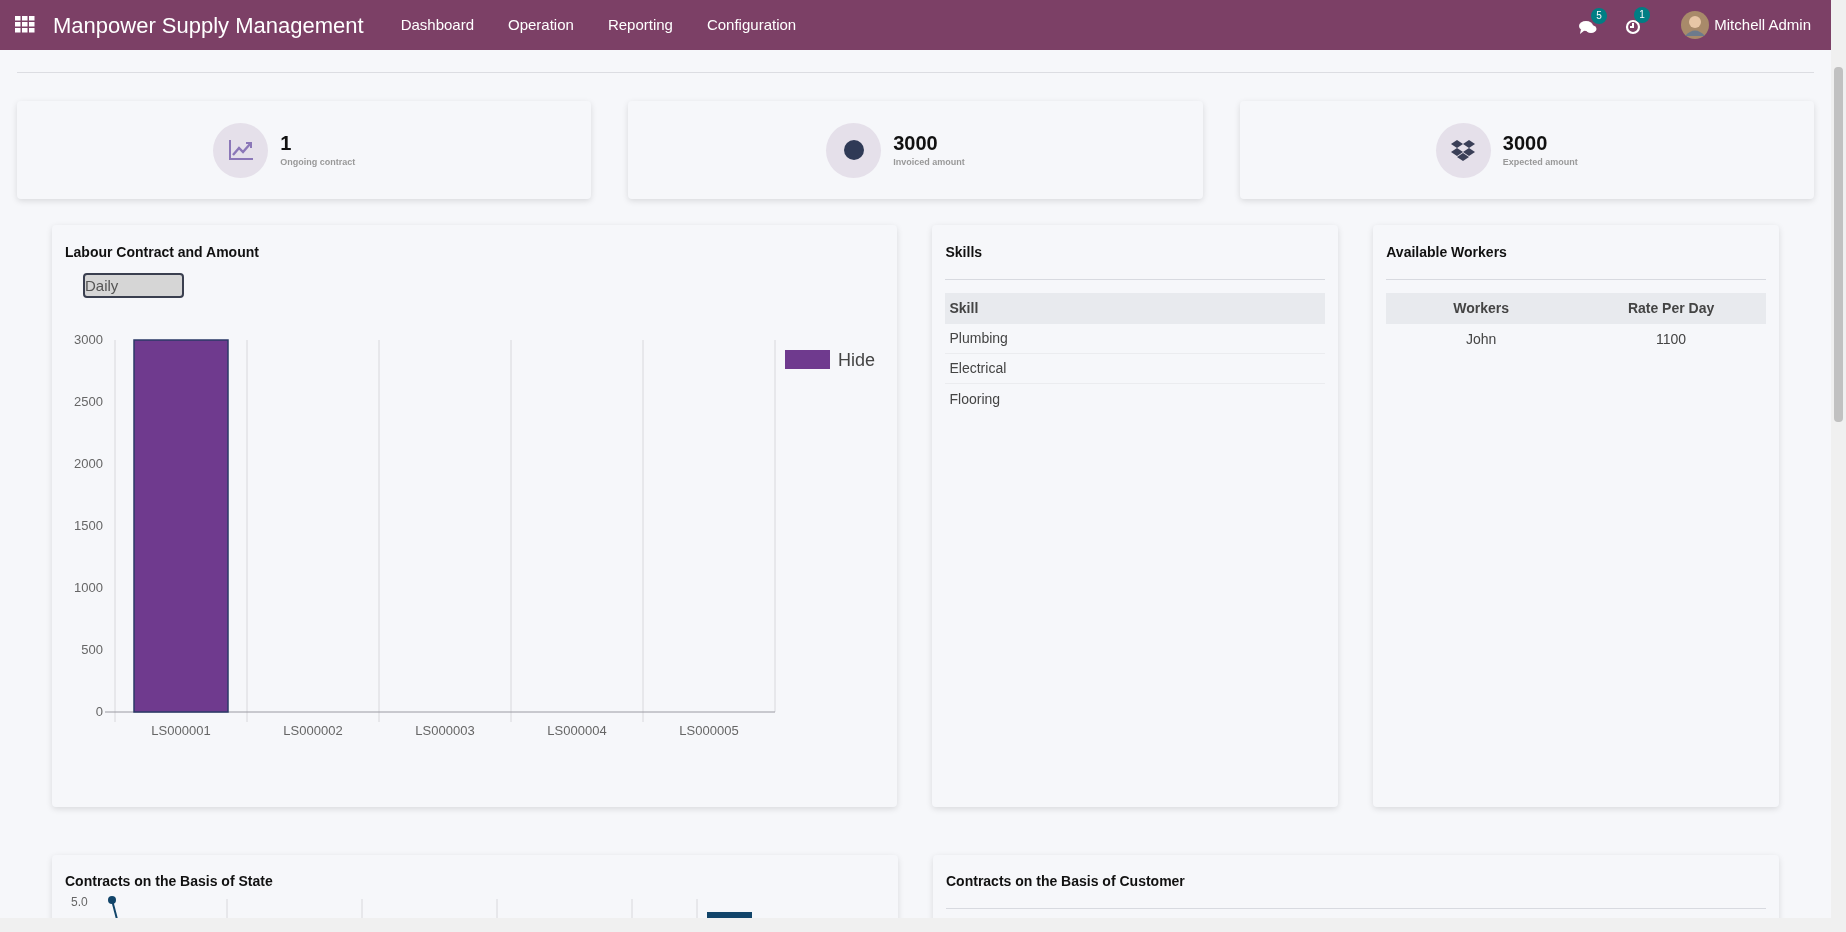  What do you see at coordinates (88, 463) in the screenshot?
I see `axis-tick-label: 2000` at bounding box center [88, 463].